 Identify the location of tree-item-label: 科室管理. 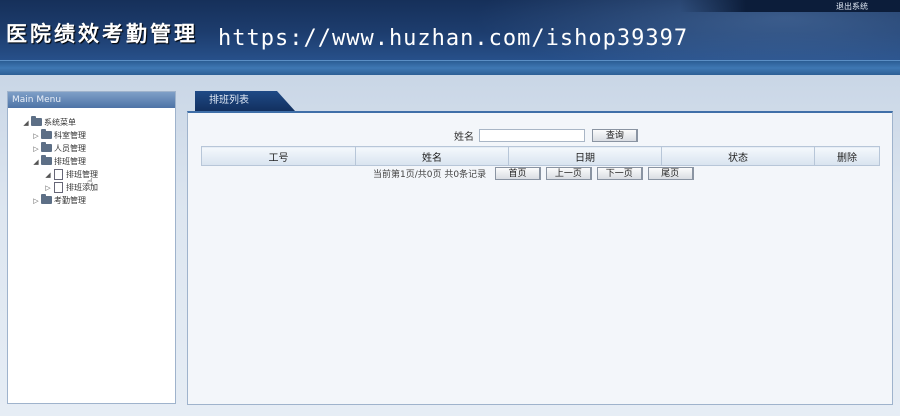
(70, 135).